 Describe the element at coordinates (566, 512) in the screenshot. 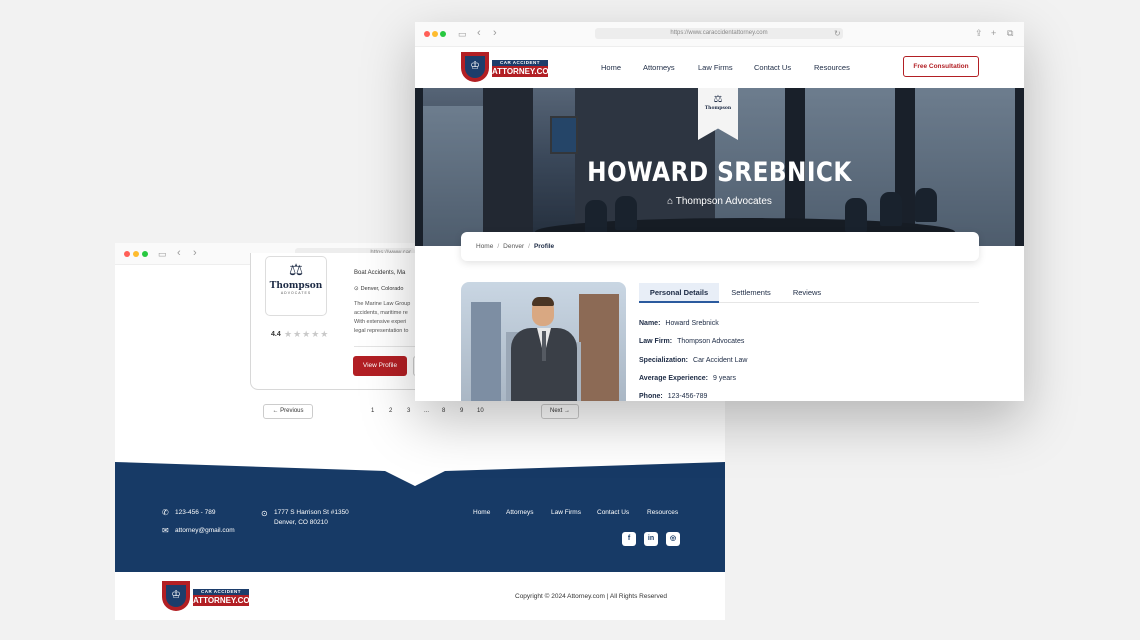

I see `footer-link-law-firms: Law Firms` at that location.